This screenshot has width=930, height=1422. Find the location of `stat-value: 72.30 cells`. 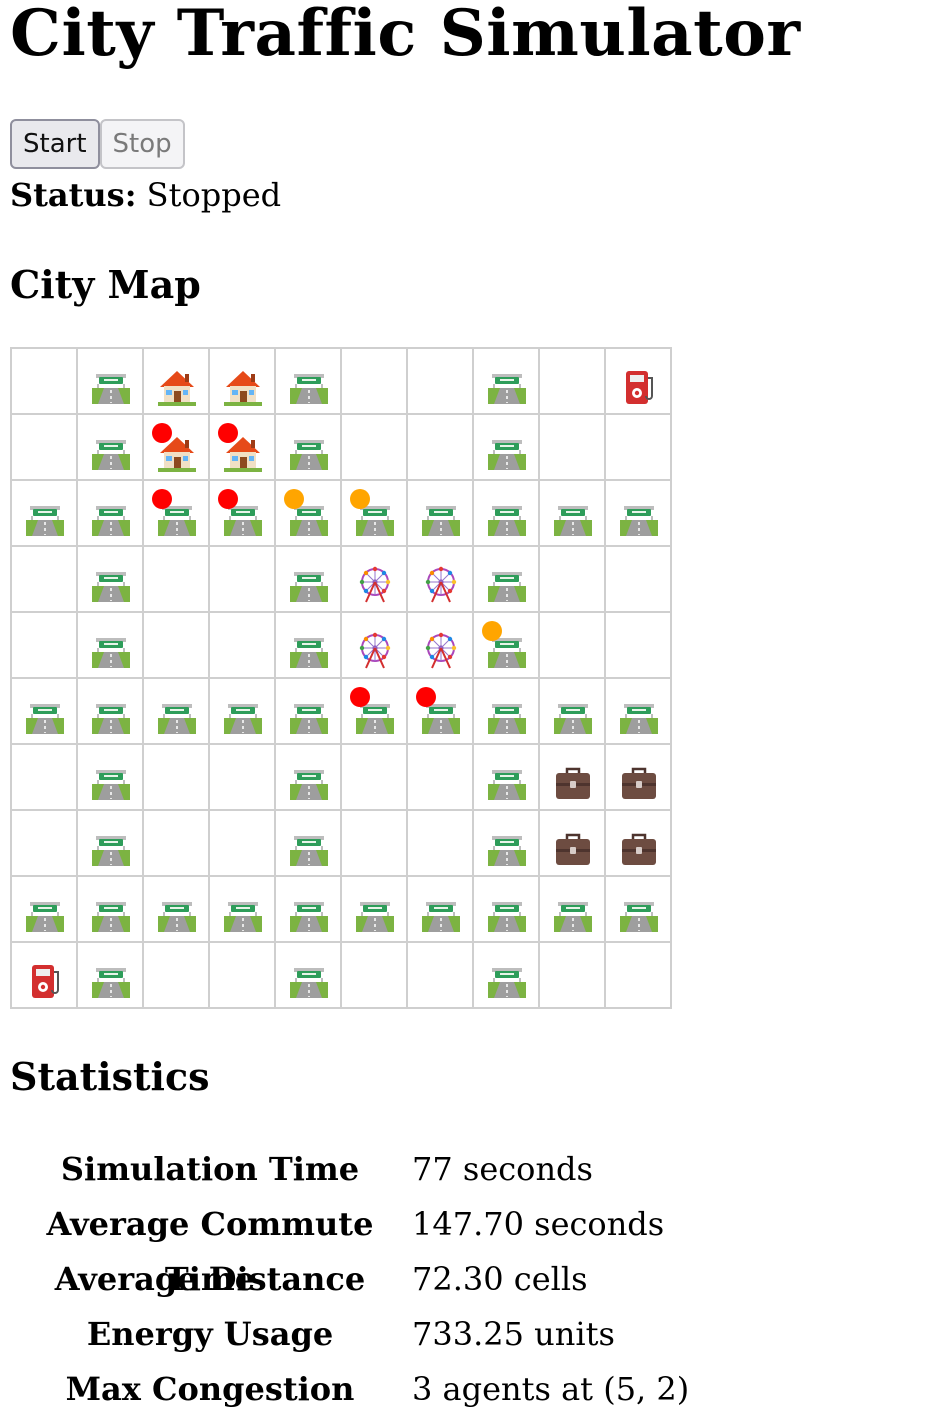

stat-value: 72.30 cells is located at coordinates (500, 1279).